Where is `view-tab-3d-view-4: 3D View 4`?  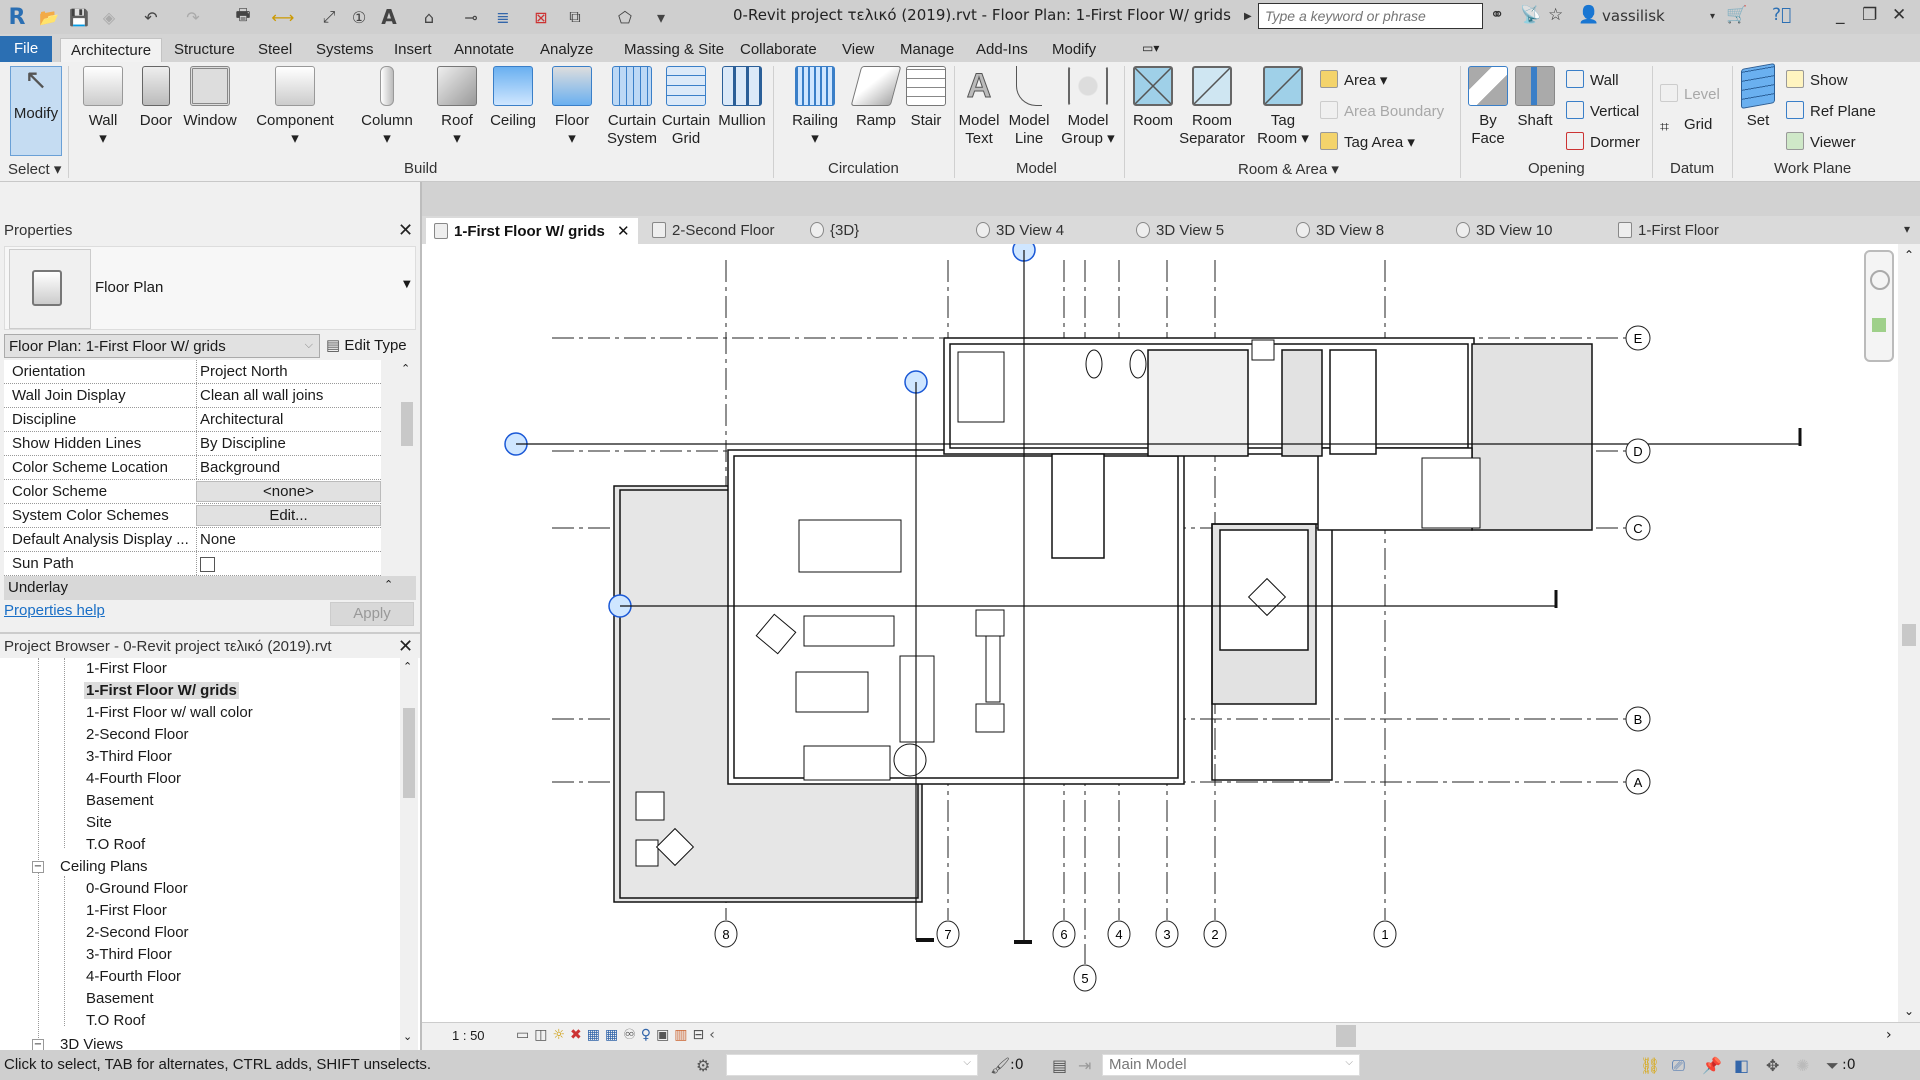 view-tab-3d-view-4: 3D View 4 is located at coordinates (1020, 231).